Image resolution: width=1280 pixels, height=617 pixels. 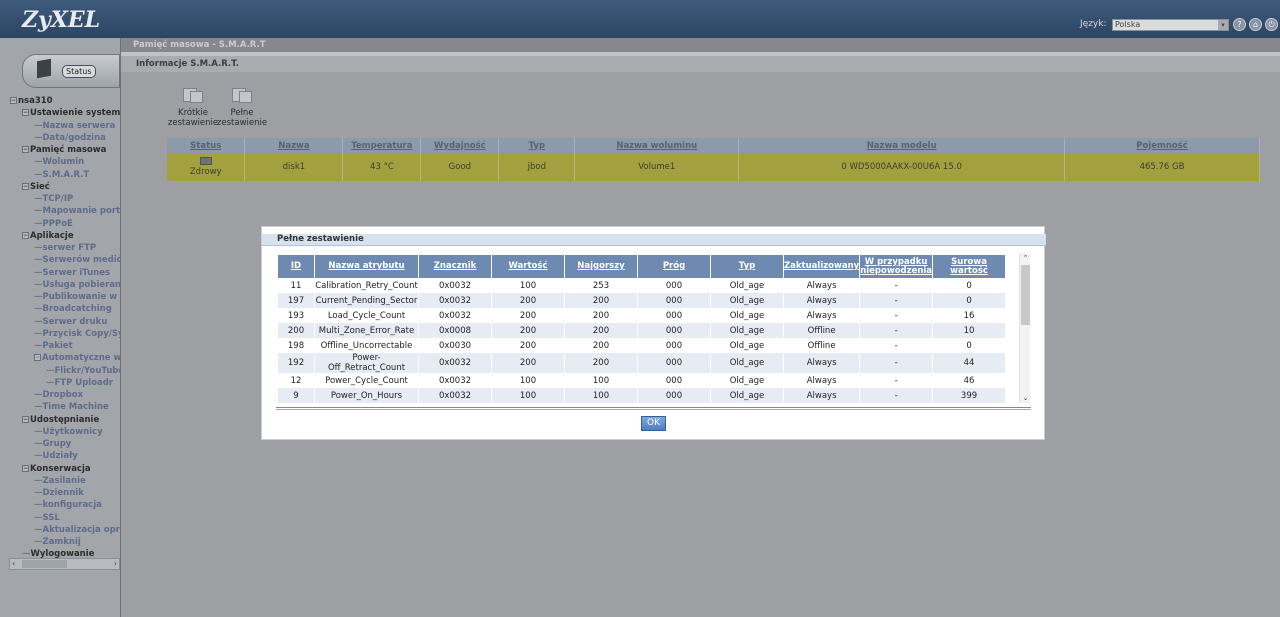 I want to click on table-cell: Current_Pending_Sector, so click(x=366, y=300).